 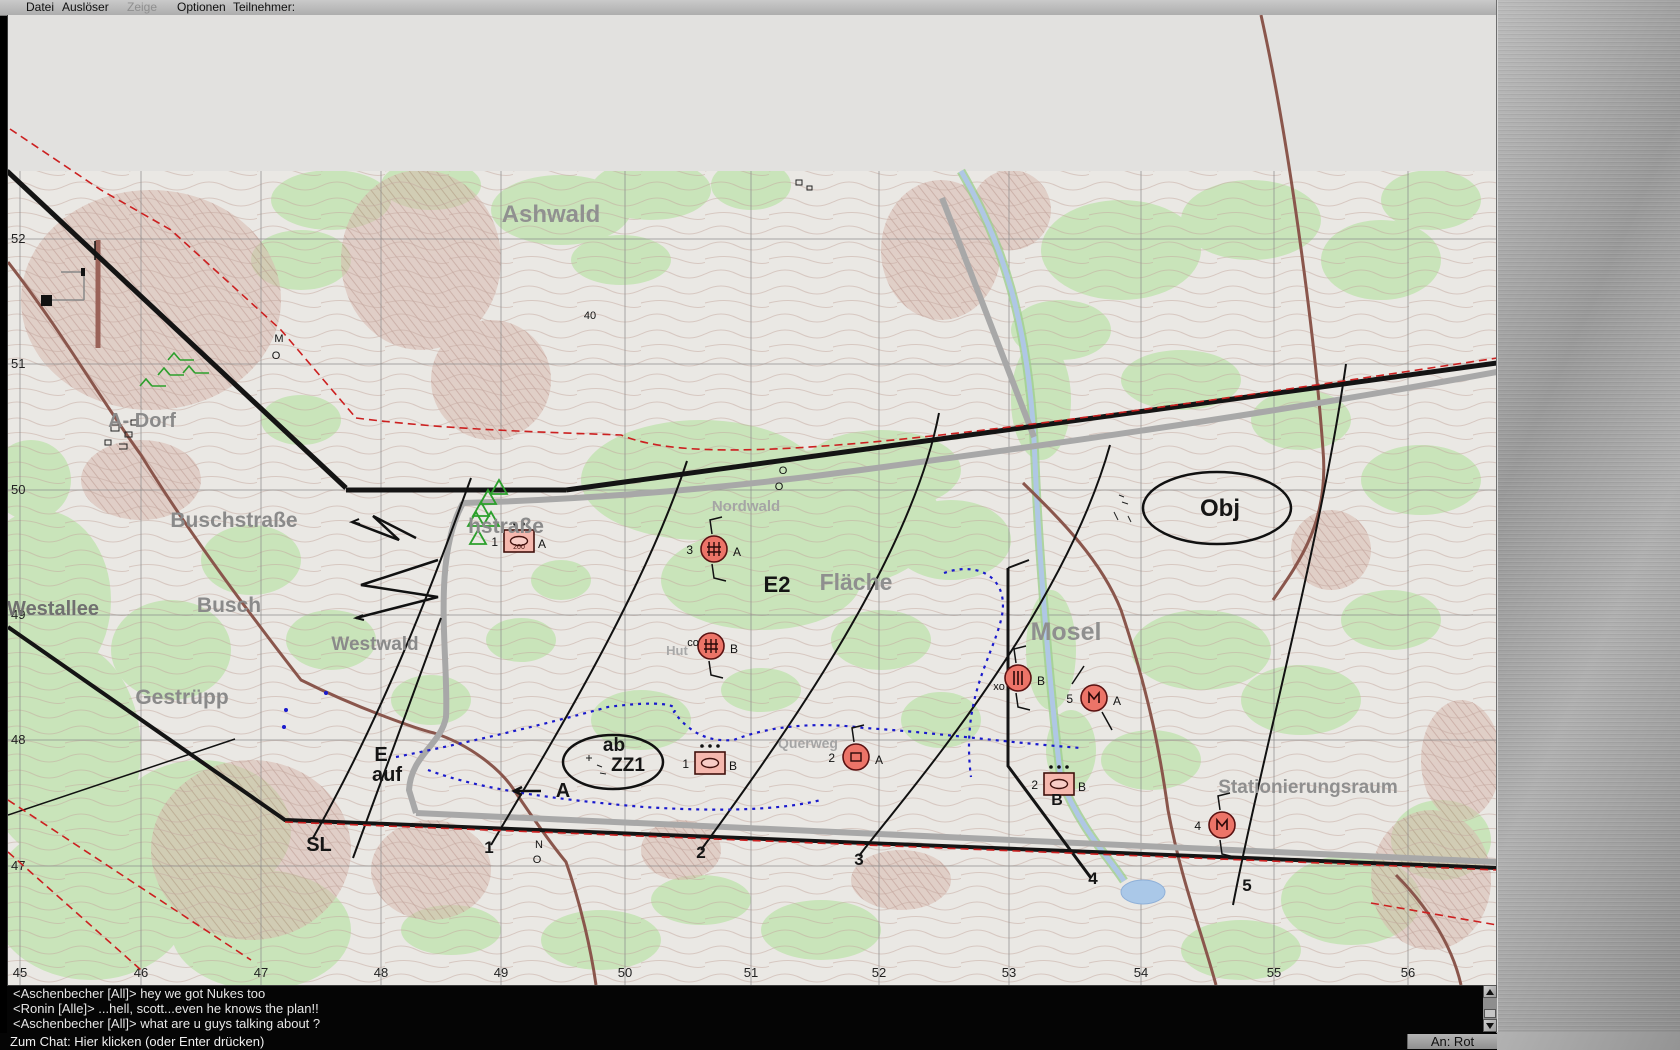 What do you see at coordinates (590, 316) in the screenshot?
I see `small-label: 40` at bounding box center [590, 316].